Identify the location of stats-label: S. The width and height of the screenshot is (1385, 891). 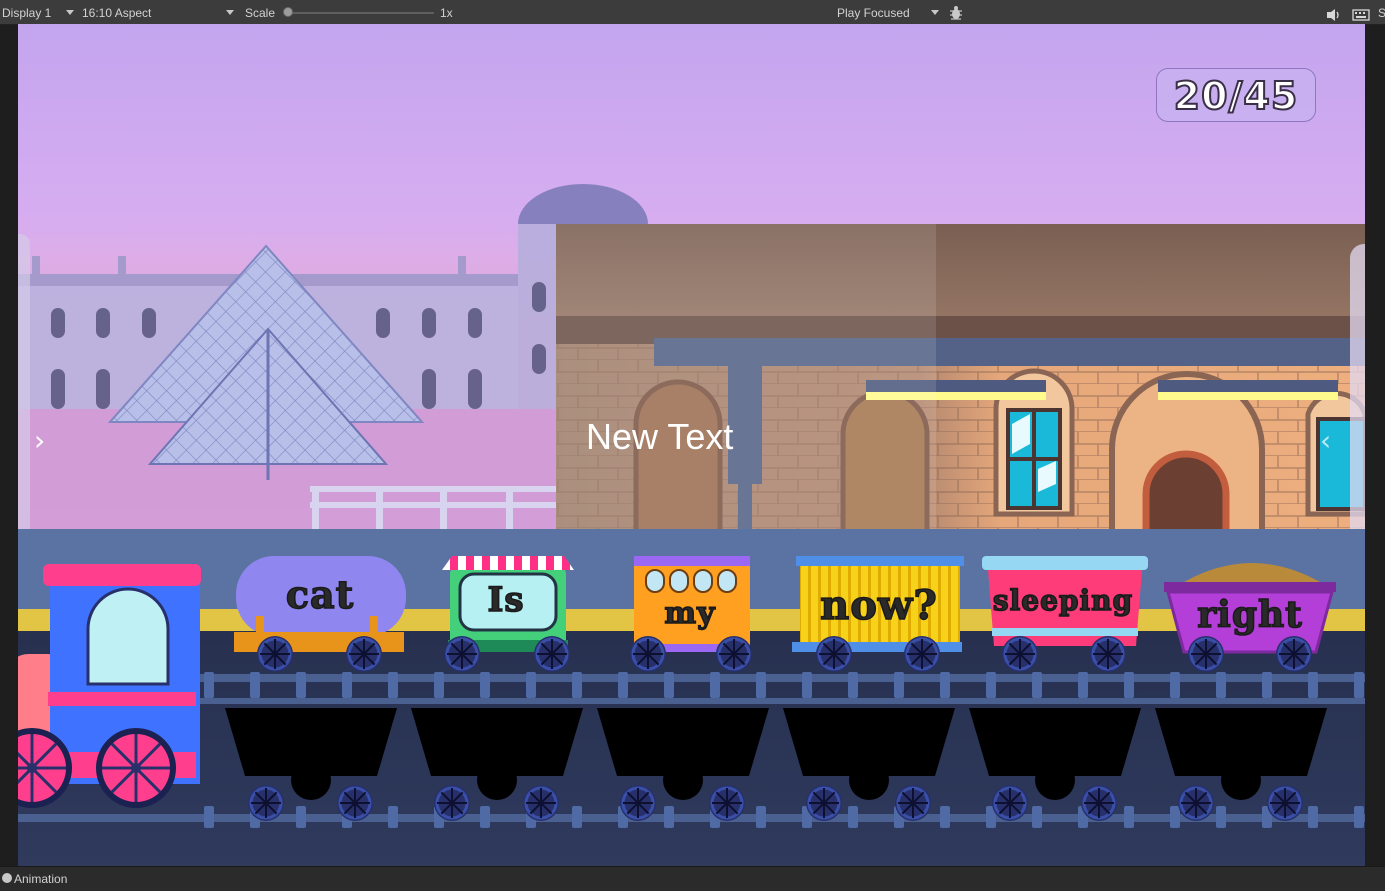
(1381, 12).